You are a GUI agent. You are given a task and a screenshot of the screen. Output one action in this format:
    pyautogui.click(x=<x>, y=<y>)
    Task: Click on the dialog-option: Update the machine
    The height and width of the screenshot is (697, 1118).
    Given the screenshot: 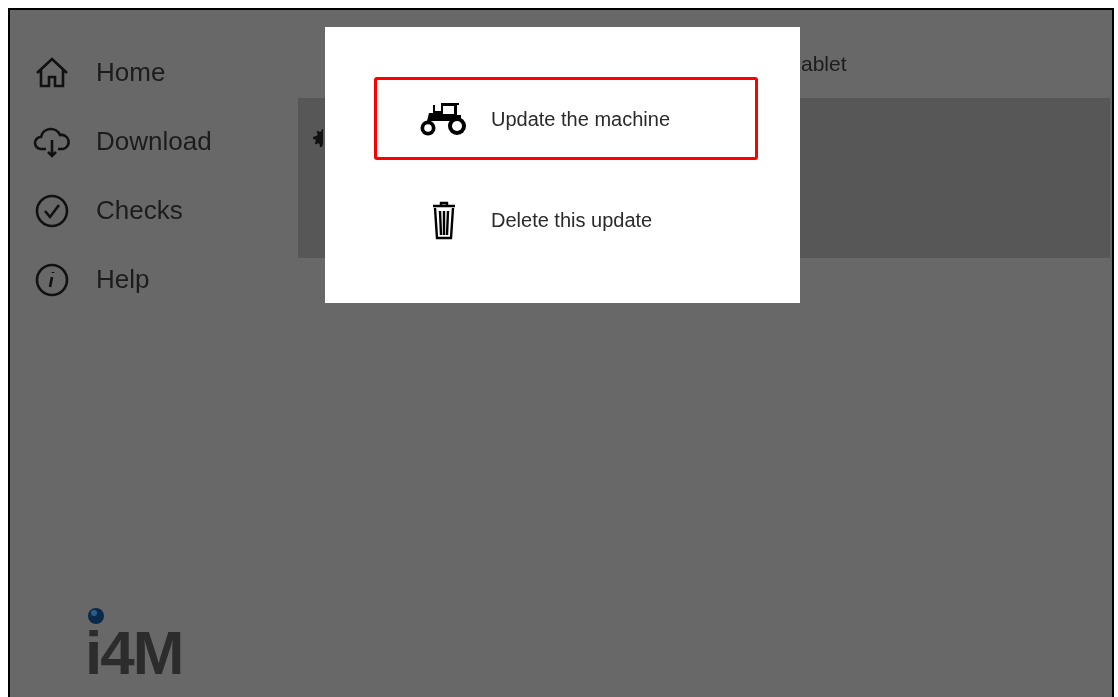 What is the action you would take?
    pyautogui.click(x=566, y=118)
    